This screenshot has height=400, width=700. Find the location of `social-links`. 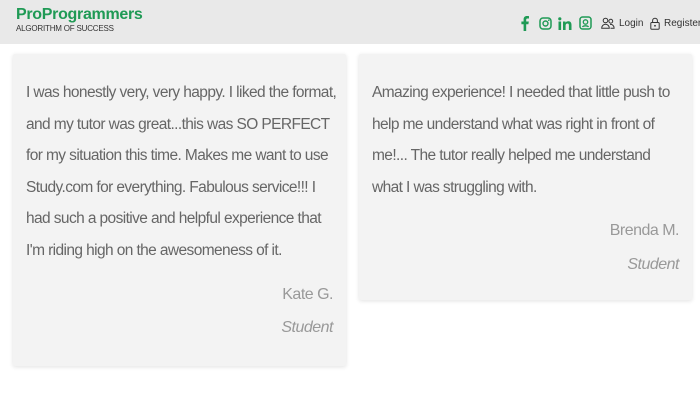

social-links is located at coordinates (558, 23).